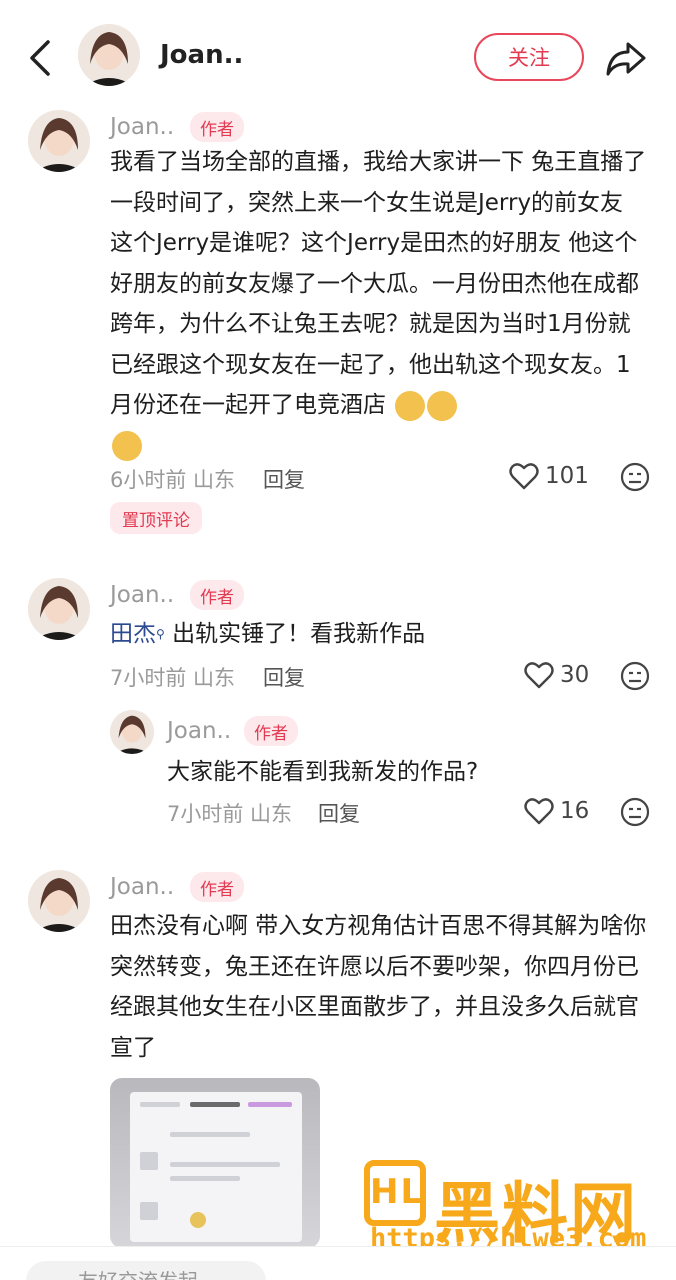 This screenshot has height=1280, width=676. Describe the element at coordinates (230, 814) in the screenshot. I see `reply-meta: 7小时前 山东` at that location.